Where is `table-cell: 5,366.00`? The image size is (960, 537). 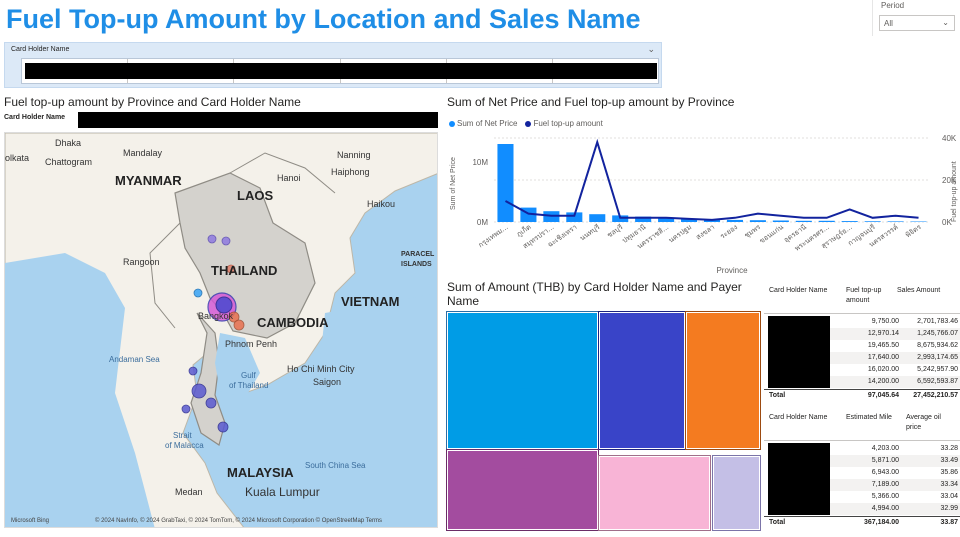 table-cell: 5,366.00 is located at coordinates (885, 496).